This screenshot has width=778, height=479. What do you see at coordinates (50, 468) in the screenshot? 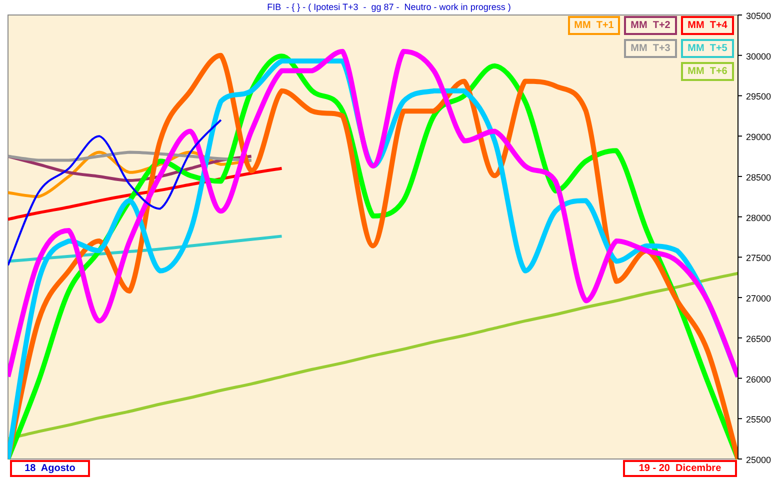
I see `start-date-label: 18 Agosto` at bounding box center [50, 468].